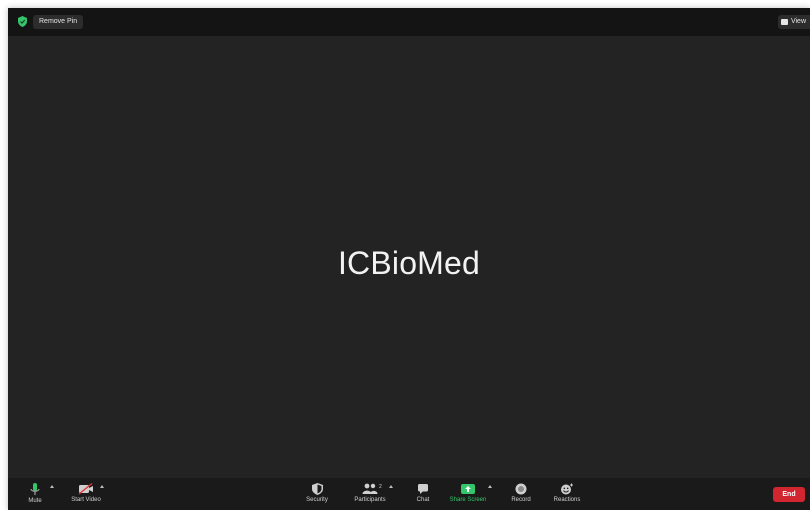 This screenshot has width=810, height=510. Describe the element at coordinates (22, 21) in the screenshot. I see `security-shield-icon` at that location.